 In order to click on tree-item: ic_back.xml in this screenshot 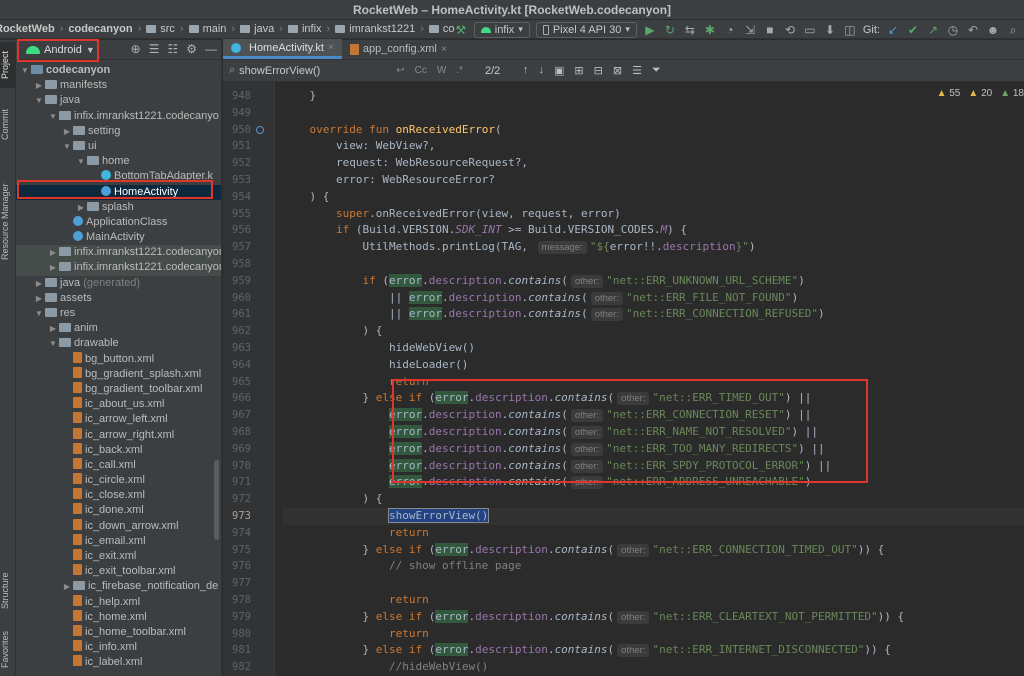, I will do `click(118, 450)`.